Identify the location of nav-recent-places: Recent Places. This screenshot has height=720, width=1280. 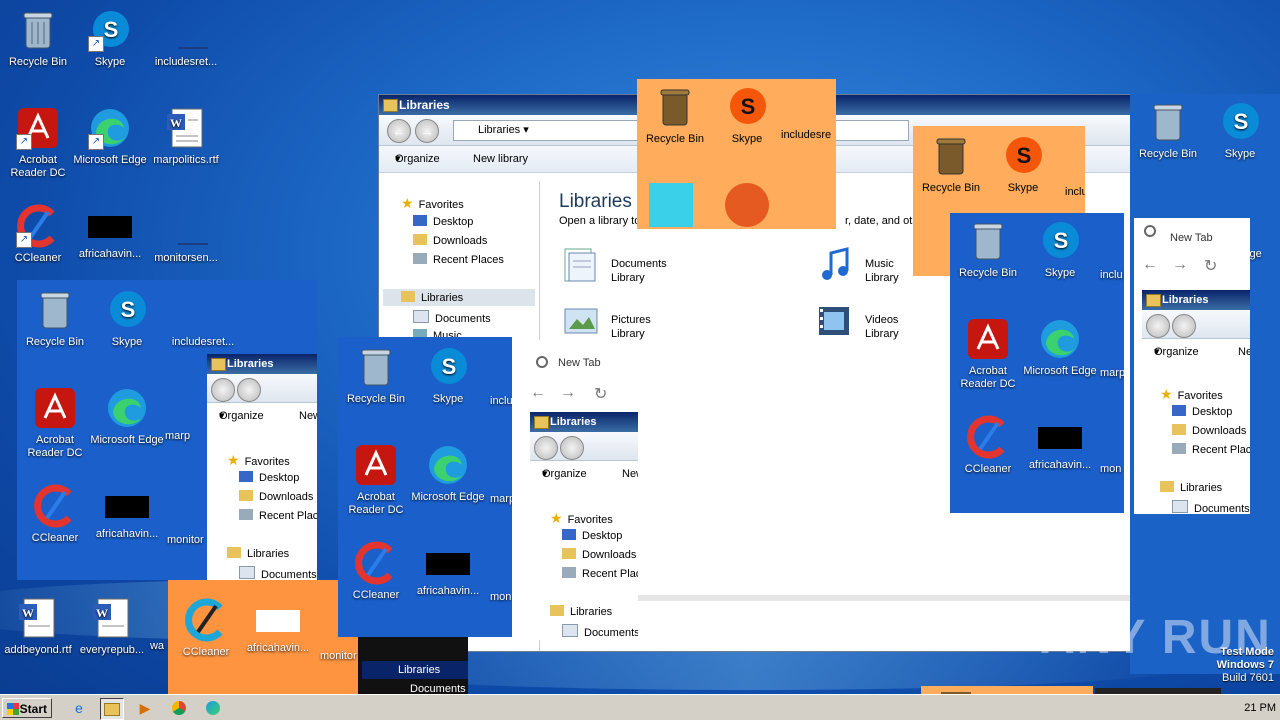
(458, 259).